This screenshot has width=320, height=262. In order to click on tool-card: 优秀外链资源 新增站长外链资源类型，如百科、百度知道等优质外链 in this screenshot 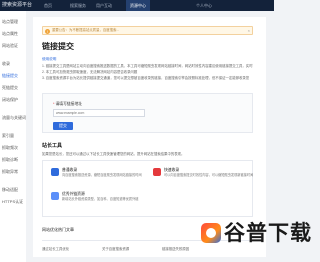, I will do `click(101, 202)`.